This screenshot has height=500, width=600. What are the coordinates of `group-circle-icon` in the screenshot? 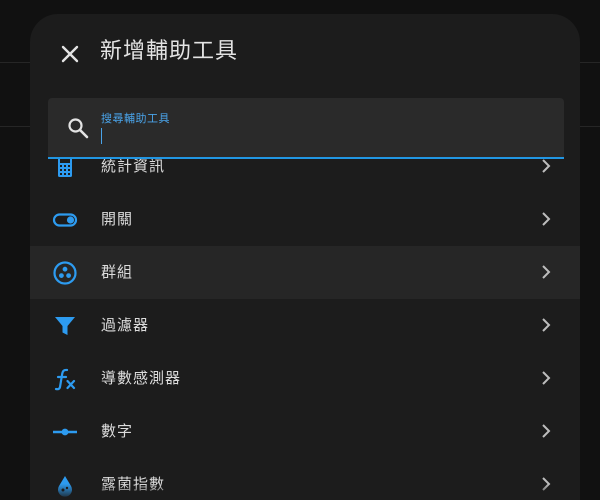 It's located at (65, 273).